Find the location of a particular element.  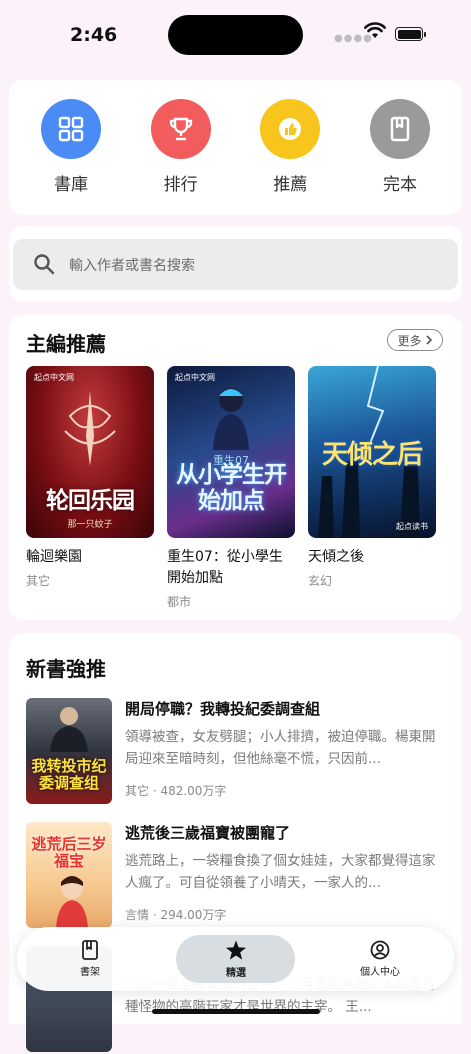

thumbs-up-icon is located at coordinates (290, 129).